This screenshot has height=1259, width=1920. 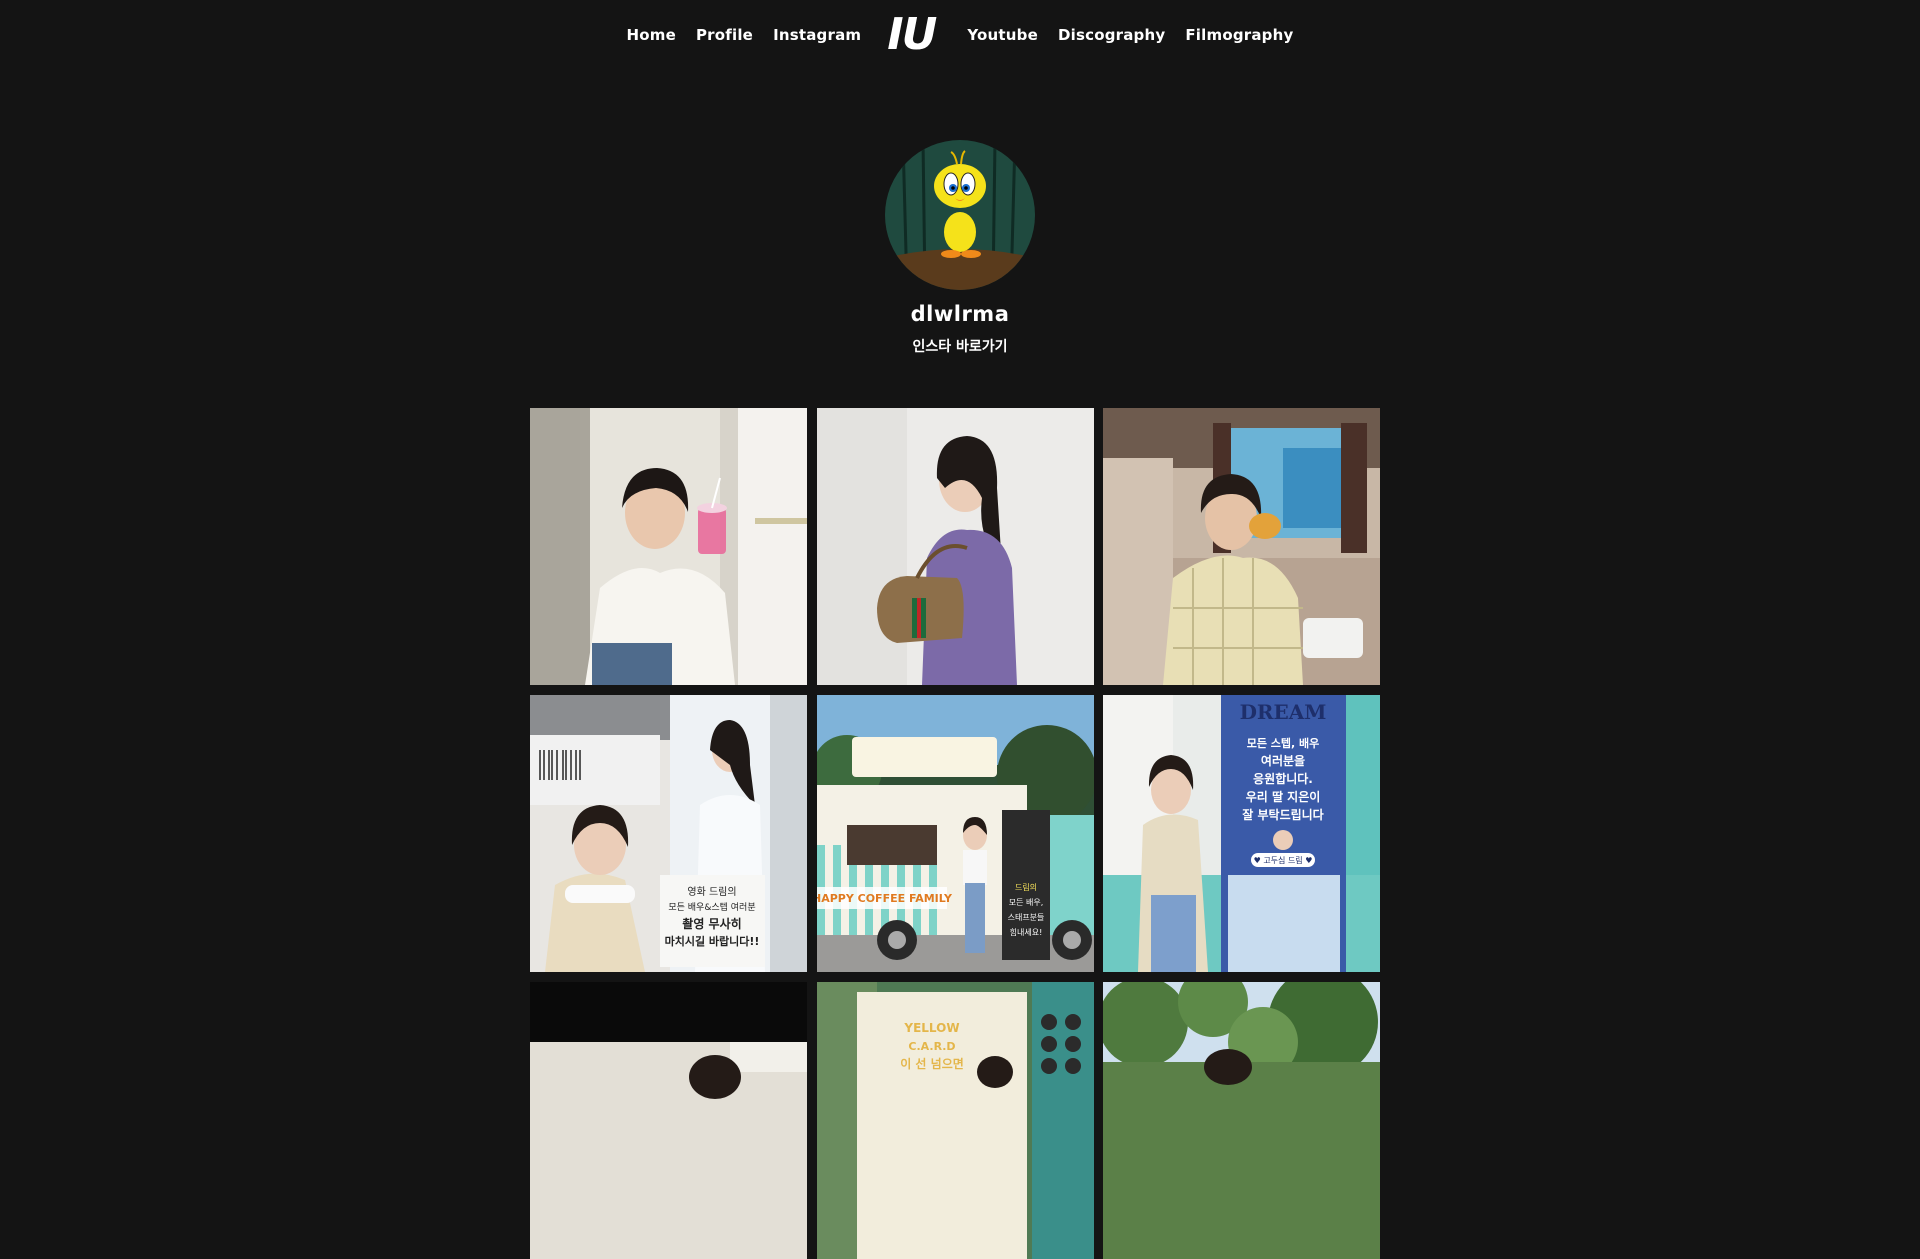 I want to click on nav-right: Youtube Discography Filmography, so click(x=1130, y=35).